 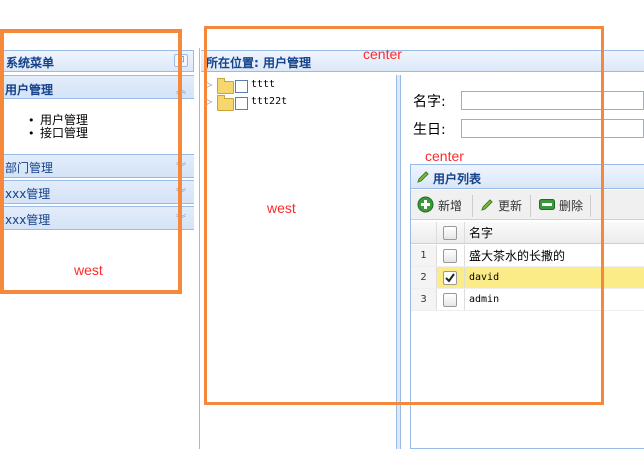 I want to click on annotation-label-center-inner: center, so click(x=444, y=156).